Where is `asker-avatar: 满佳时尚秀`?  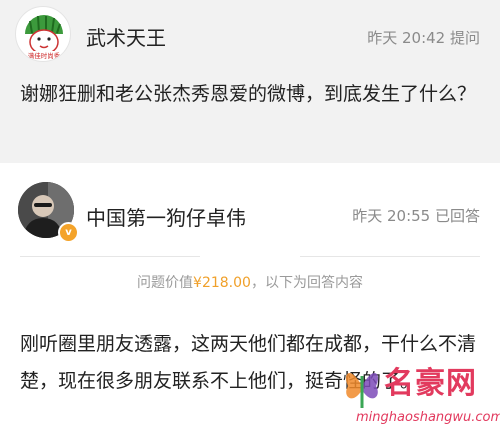
asker-avatar: 满佳时尚秀 is located at coordinates (43, 34).